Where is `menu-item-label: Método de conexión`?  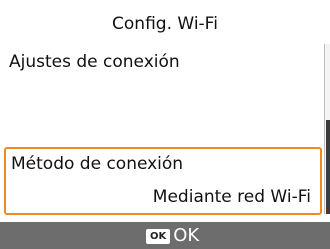 menu-item-label: Método de conexión is located at coordinates (97, 164).